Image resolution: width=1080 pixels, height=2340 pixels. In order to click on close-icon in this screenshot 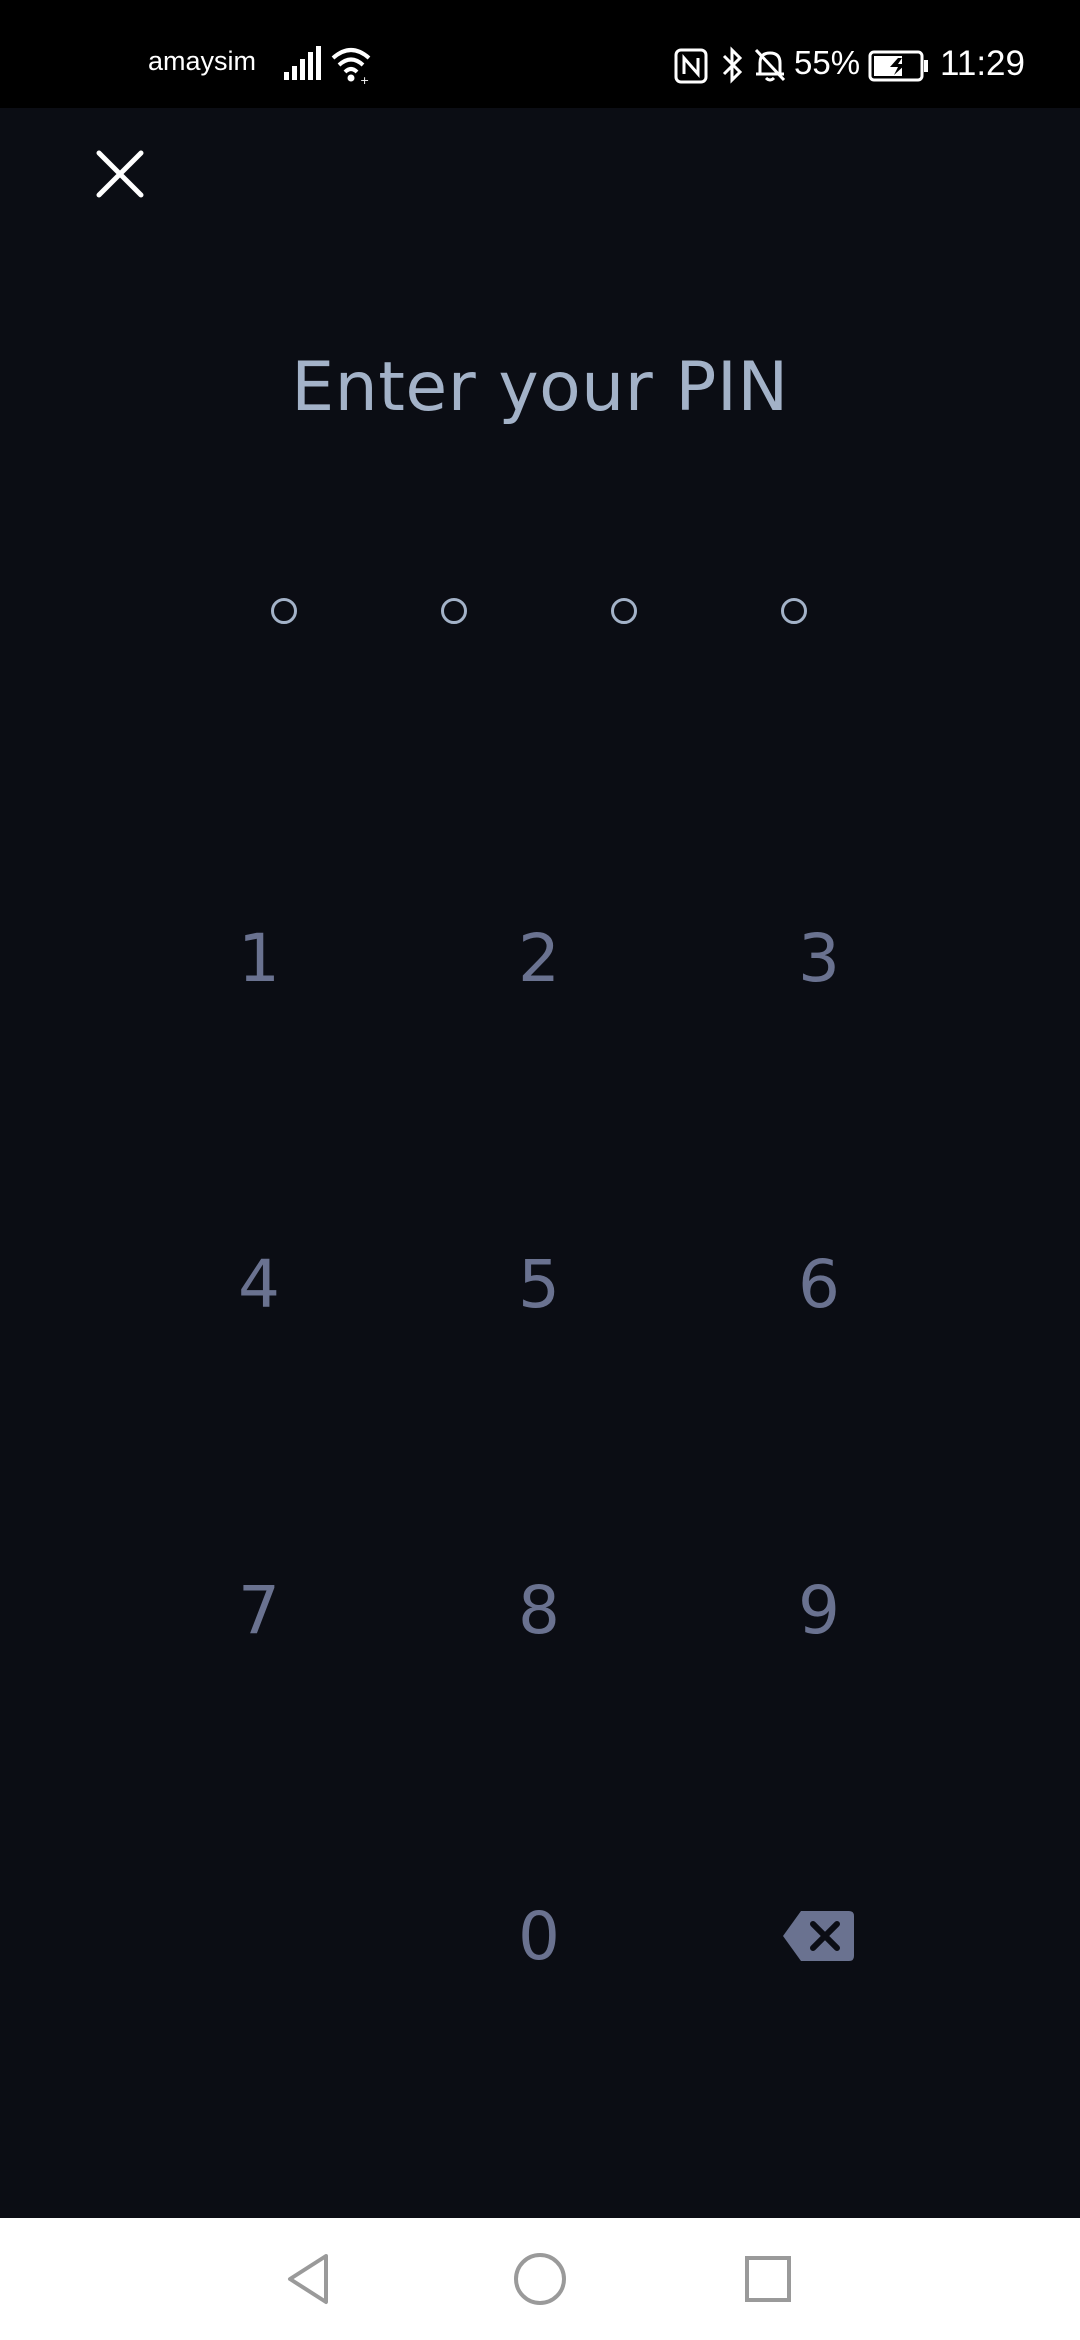, I will do `click(120, 174)`.